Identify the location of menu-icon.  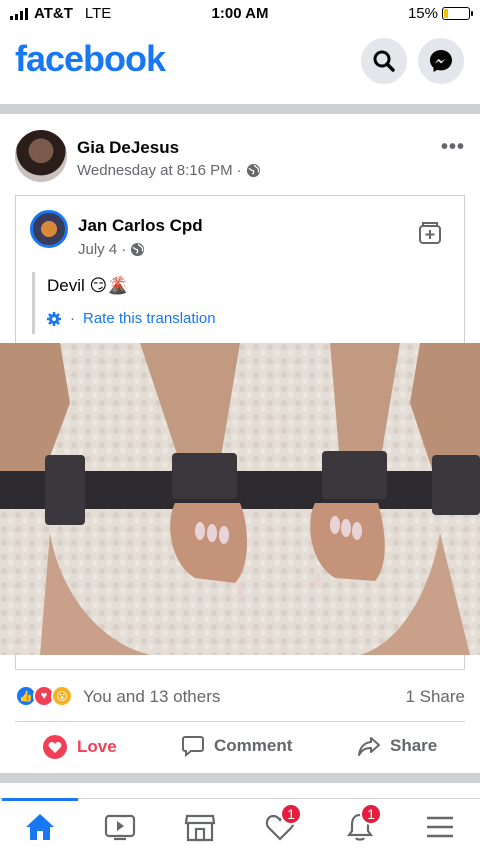
(440, 827).